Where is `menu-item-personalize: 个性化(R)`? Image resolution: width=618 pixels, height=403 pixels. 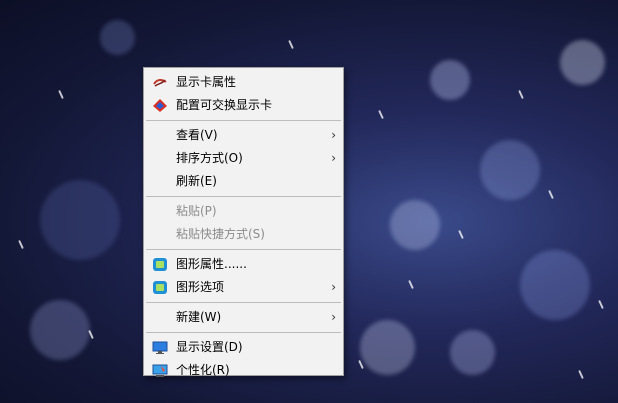
menu-item-personalize: 个性化(R) is located at coordinates (243, 370).